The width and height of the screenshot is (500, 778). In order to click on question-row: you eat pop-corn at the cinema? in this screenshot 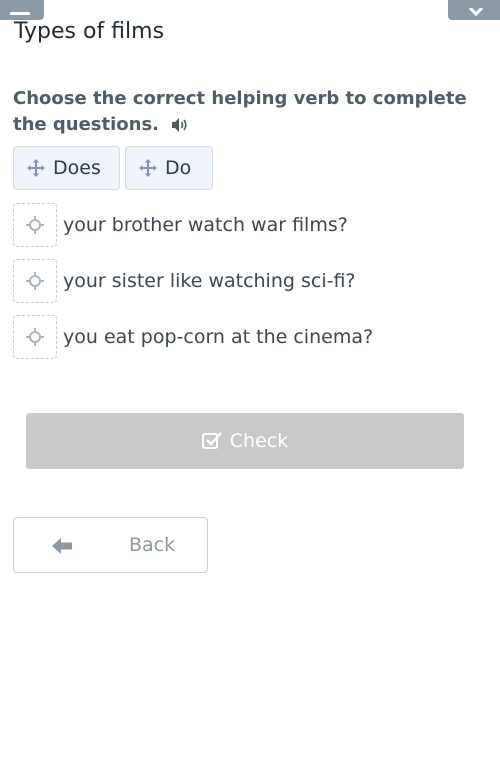, I will do `click(243, 337)`.